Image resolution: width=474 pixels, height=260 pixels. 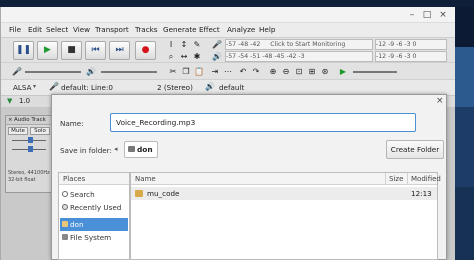 What do you see at coordinates (443, 15) in the screenshot?
I see `close-button: ×` at bounding box center [443, 15].